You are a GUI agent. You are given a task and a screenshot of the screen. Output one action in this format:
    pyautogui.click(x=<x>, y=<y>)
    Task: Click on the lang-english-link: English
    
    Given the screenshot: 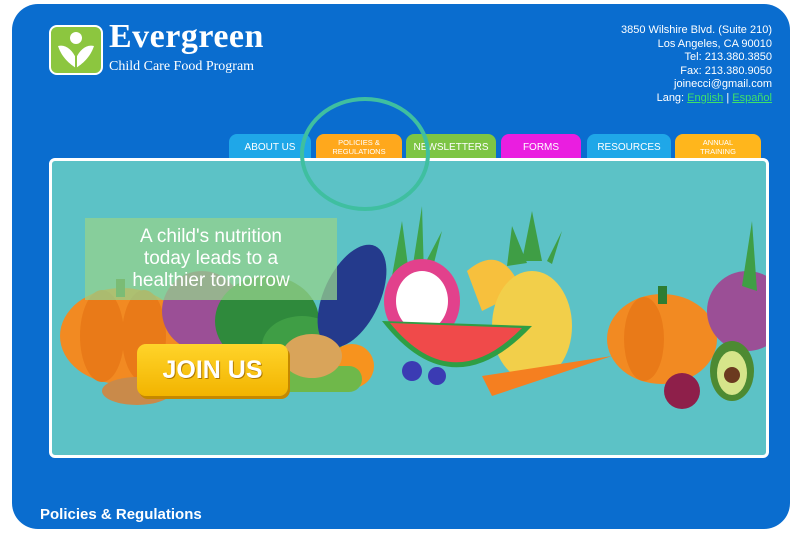 What is the action you would take?
    pyautogui.click(x=705, y=98)
    